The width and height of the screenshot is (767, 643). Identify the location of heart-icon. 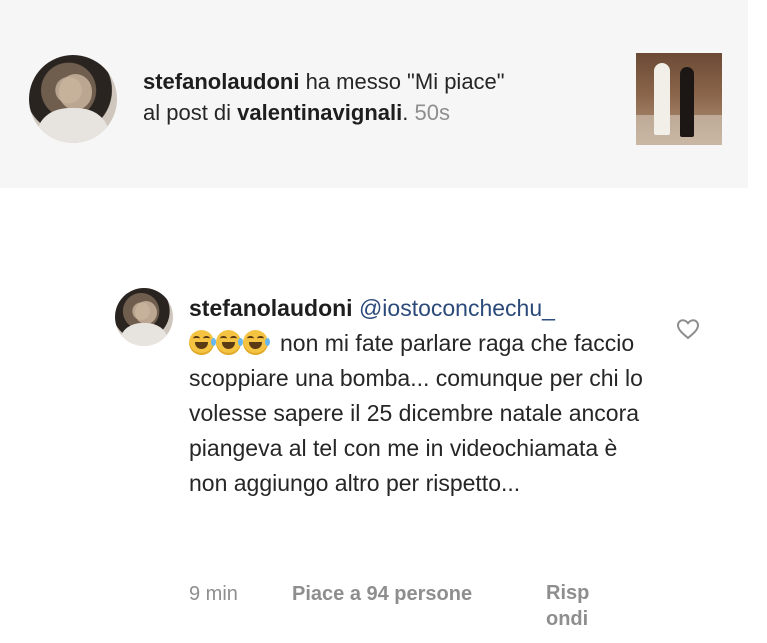
(688, 329).